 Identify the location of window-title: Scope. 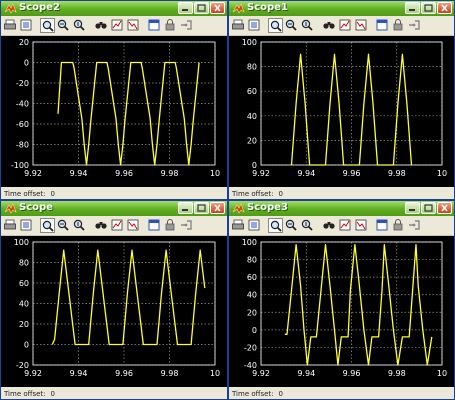
(36, 207).